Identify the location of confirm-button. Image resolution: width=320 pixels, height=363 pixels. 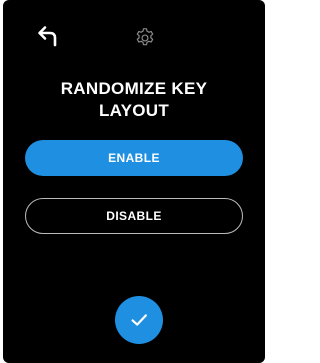
(139, 320).